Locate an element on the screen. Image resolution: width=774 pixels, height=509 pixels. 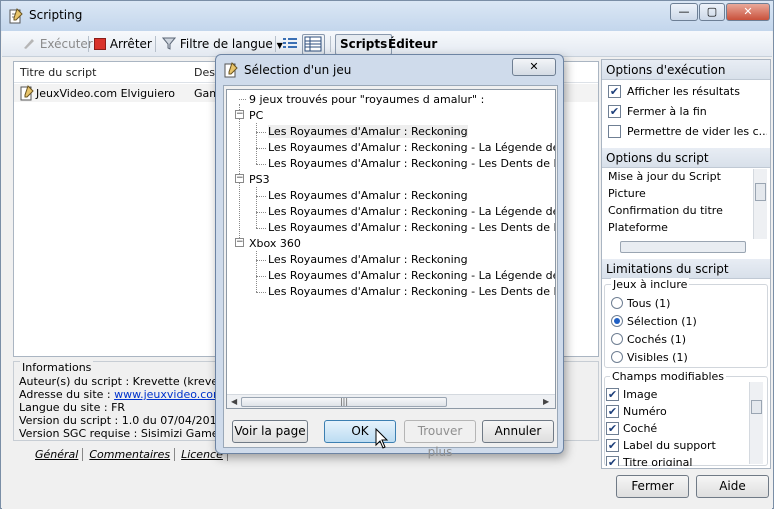
info-legend: Informations is located at coordinates (57, 367).